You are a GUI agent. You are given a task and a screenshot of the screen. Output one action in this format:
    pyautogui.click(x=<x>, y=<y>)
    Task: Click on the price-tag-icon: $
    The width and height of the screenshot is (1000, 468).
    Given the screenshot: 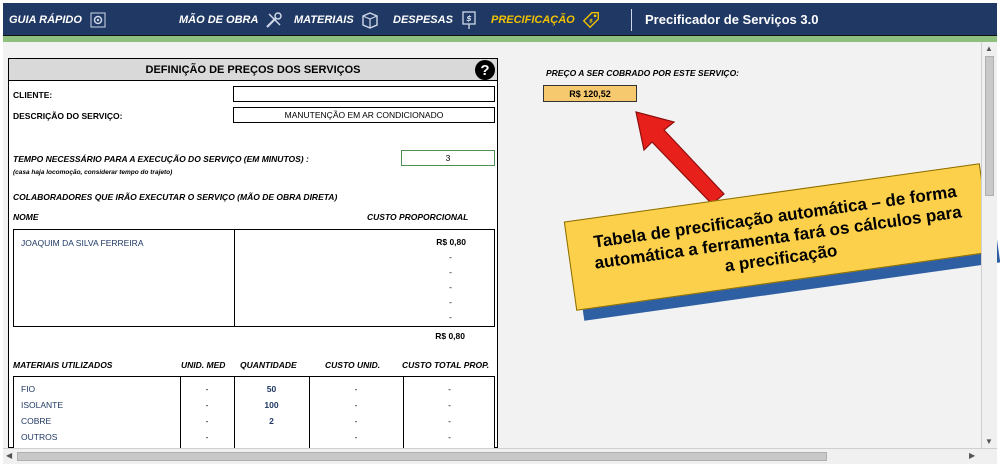 What is the action you would take?
    pyautogui.click(x=591, y=20)
    